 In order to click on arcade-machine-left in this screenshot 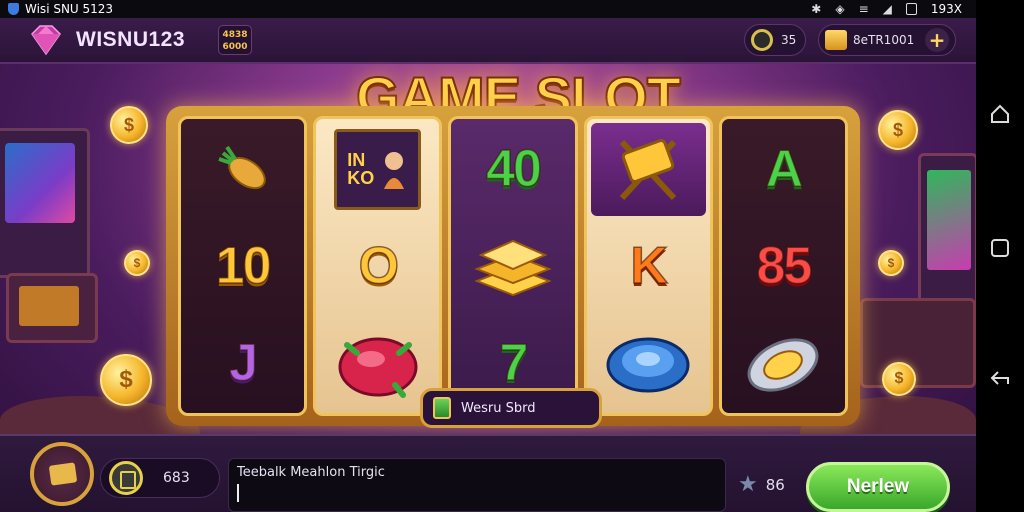, I will do `click(45, 203)`.